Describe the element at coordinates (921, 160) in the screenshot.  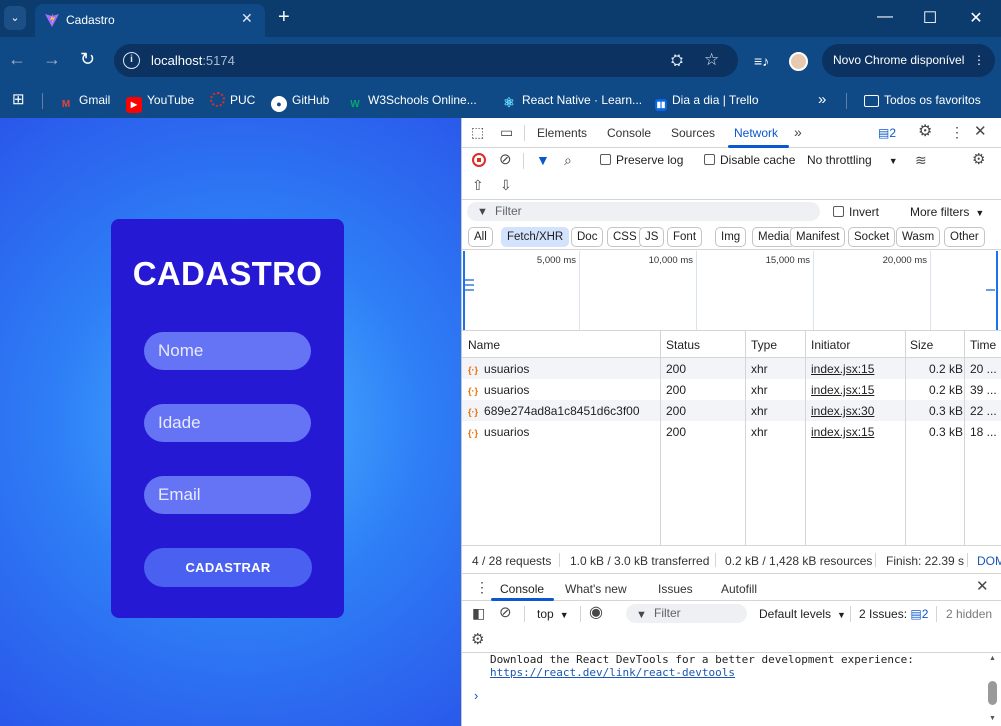
I see `network-conditions-icon: ≋` at that location.